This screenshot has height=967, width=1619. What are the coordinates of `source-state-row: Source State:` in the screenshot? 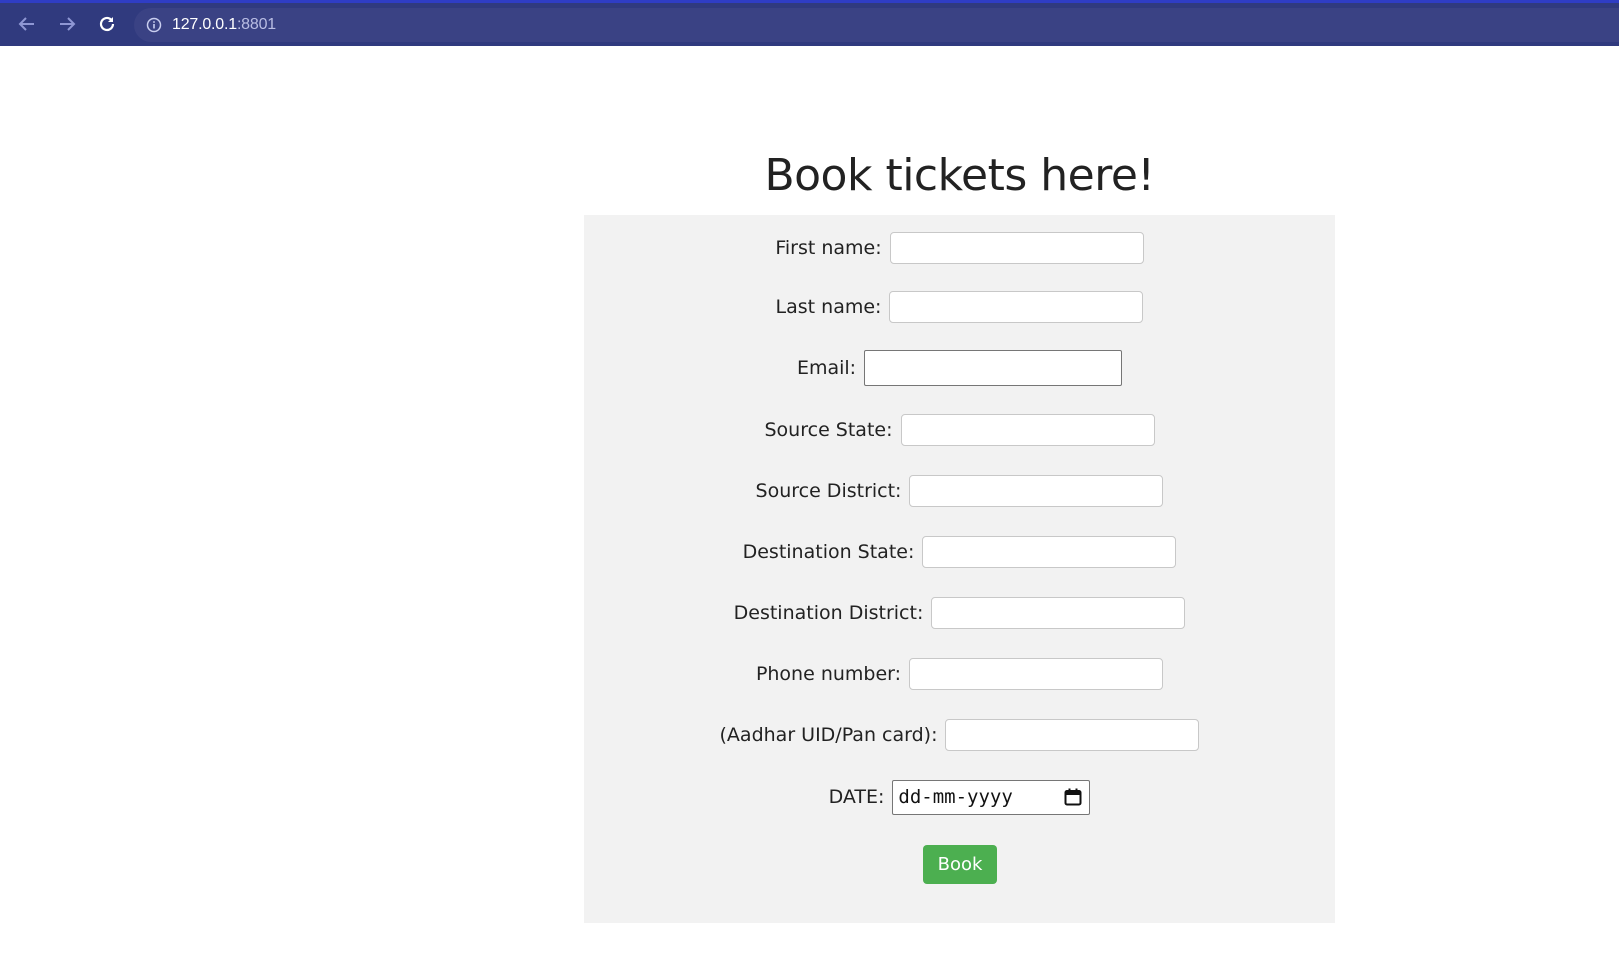 It's located at (959, 430).